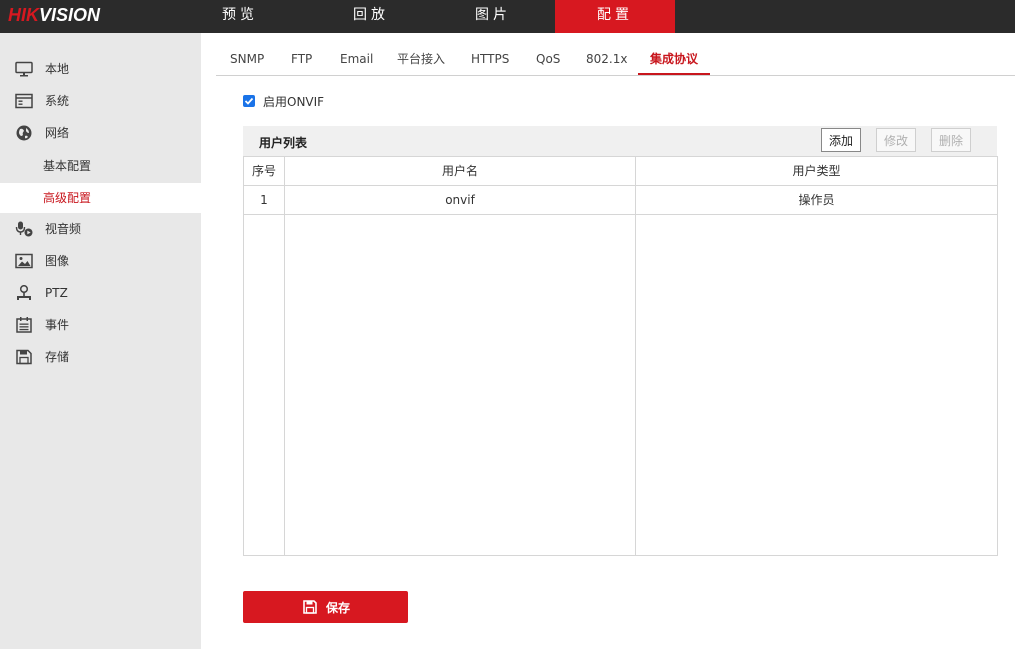 This screenshot has width=1015, height=649. What do you see at coordinates (100, 293) in the screenshot?
I see `sidebar-item-ptz: PTZ` at bounding box center [100, 293].